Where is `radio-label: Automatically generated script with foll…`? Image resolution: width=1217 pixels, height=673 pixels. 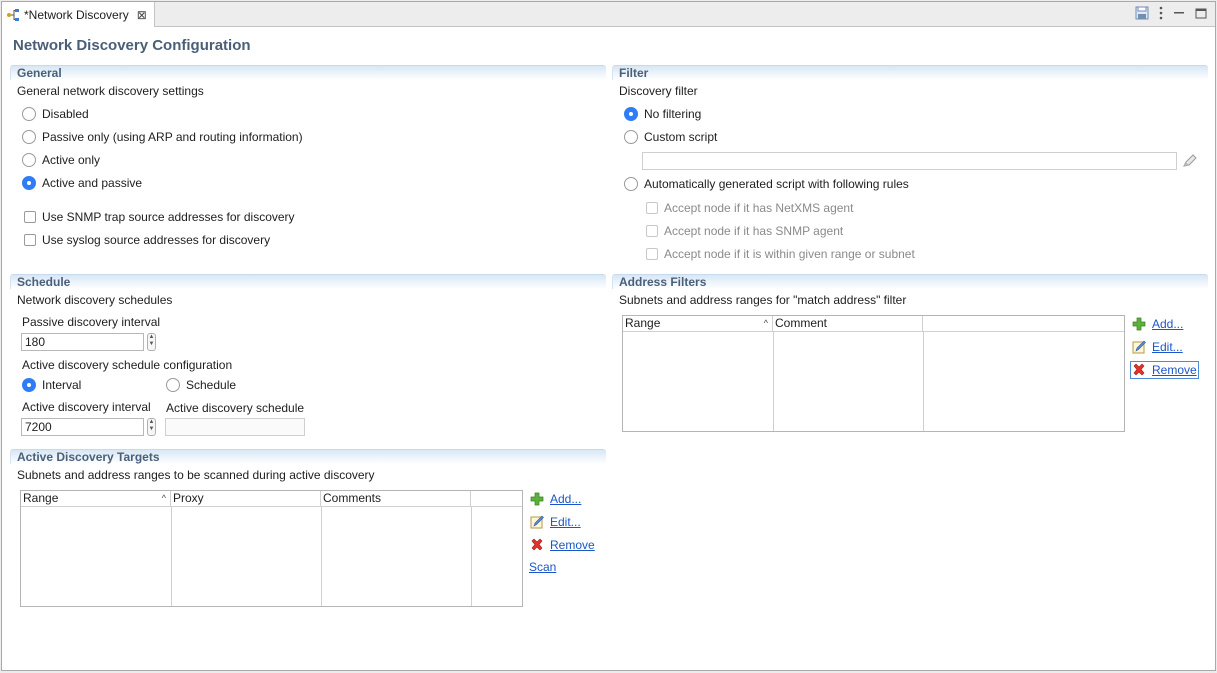 radio-label: Automatically generated script with foll… is located at coordinates (776, 184).